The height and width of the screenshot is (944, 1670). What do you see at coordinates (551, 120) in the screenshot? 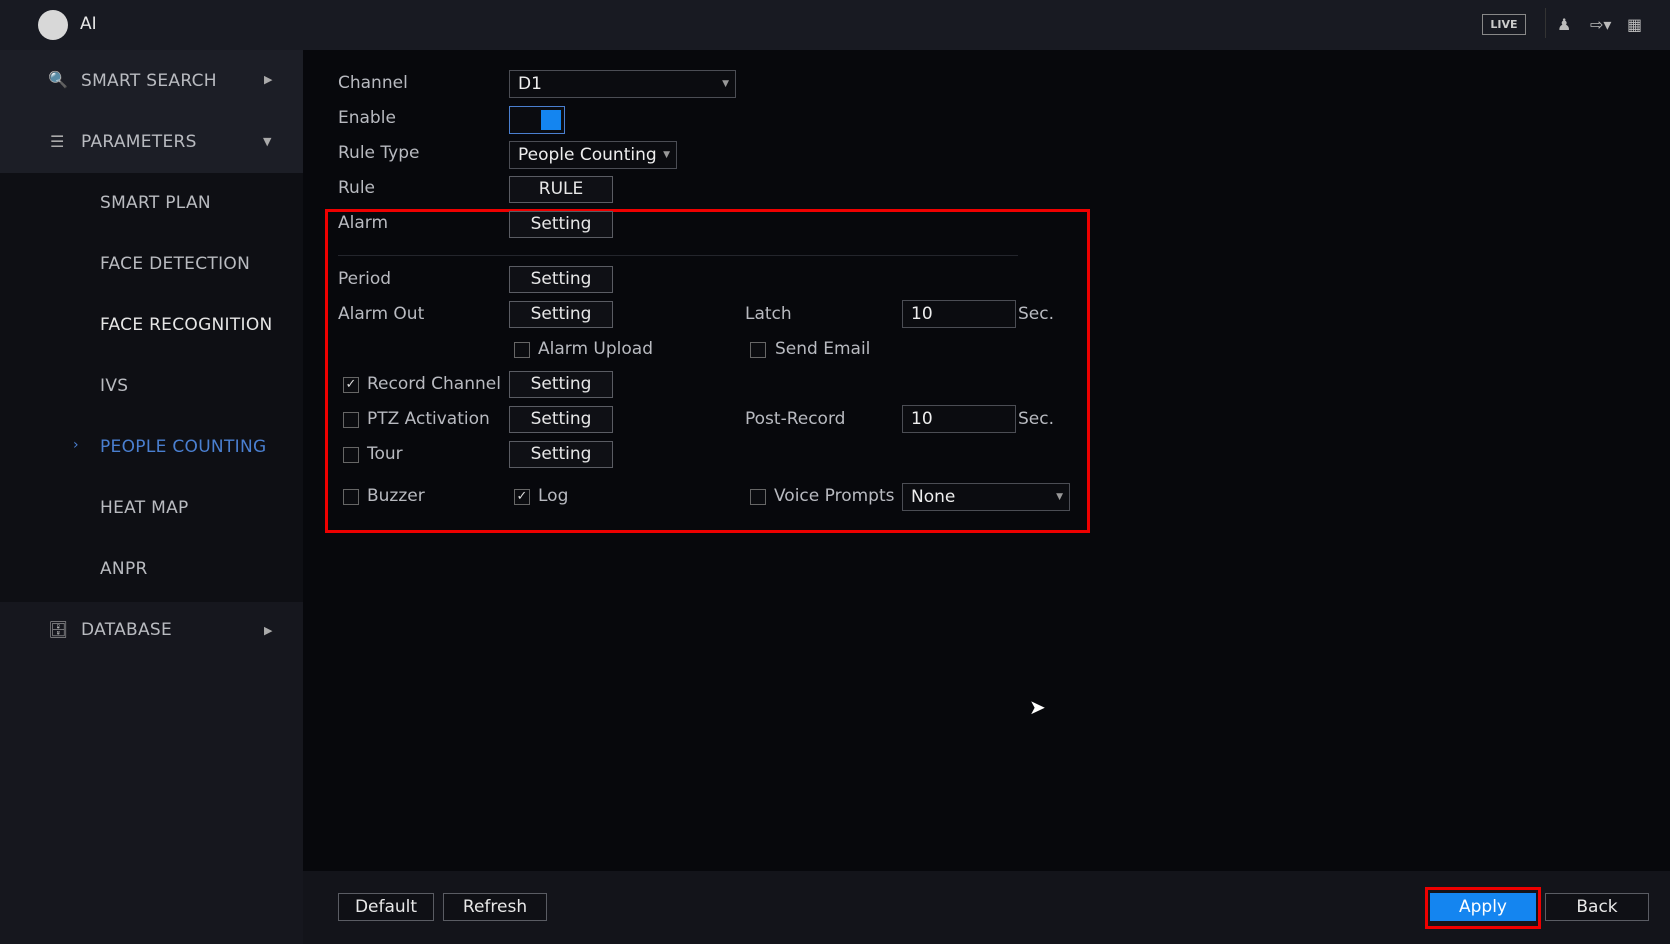
I see `toggle-knob` at bounding box center [551, 120].